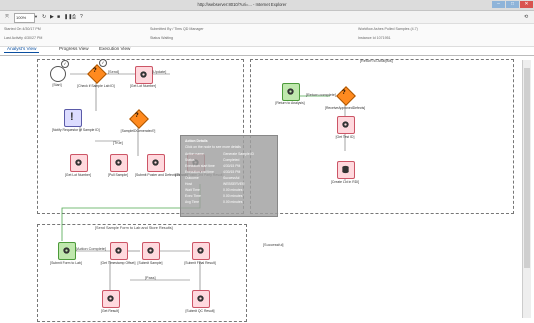 This screenshot has width=534, height=323. I want to click on print-icon: ⎙, so click(74, 17).